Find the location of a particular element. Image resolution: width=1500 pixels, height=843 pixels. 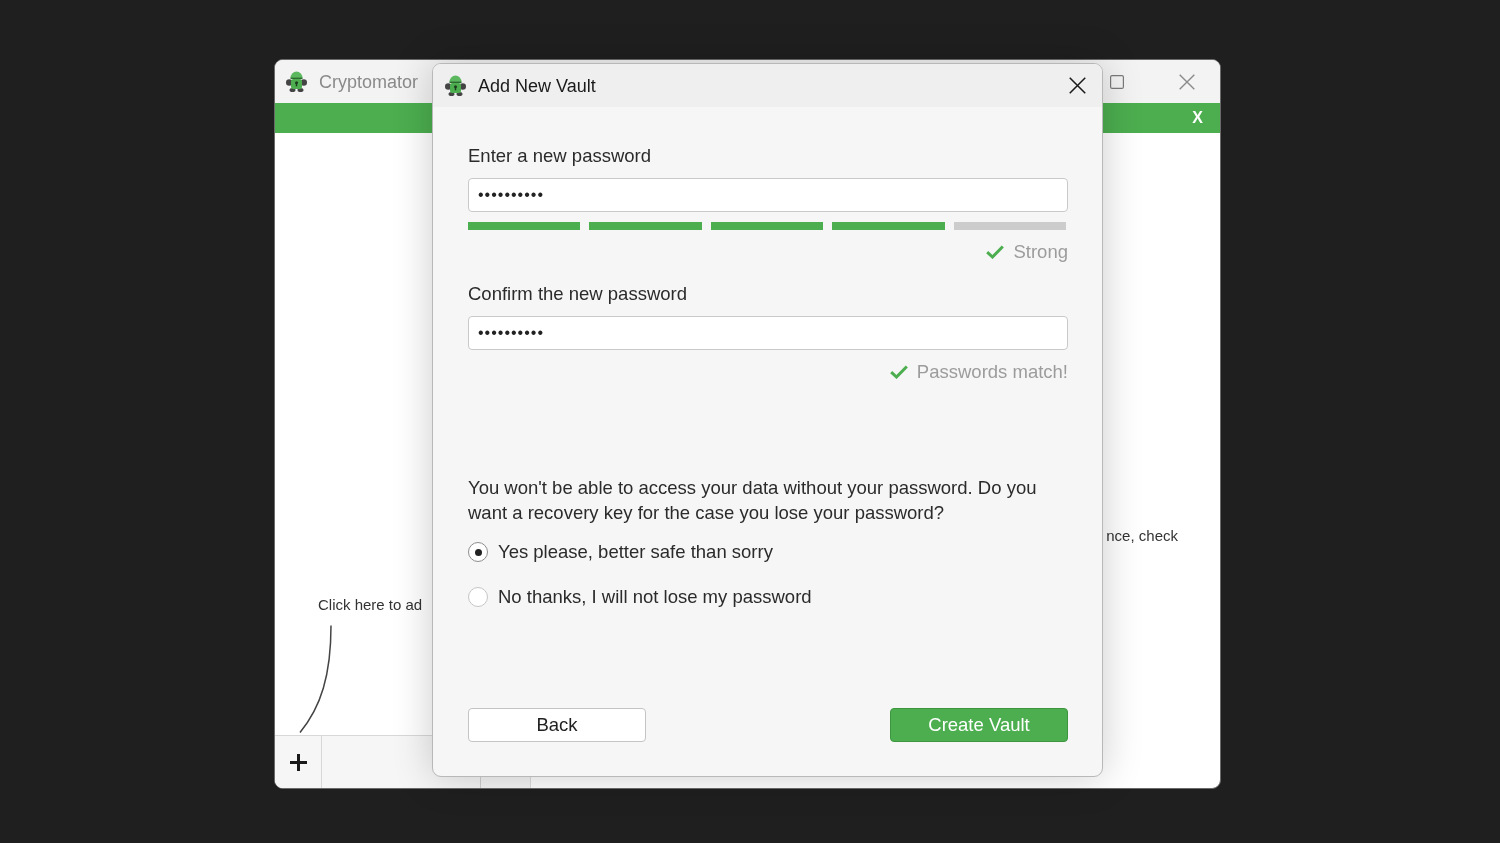

field-label: Enter a new password is located at coordinates (560, 156).